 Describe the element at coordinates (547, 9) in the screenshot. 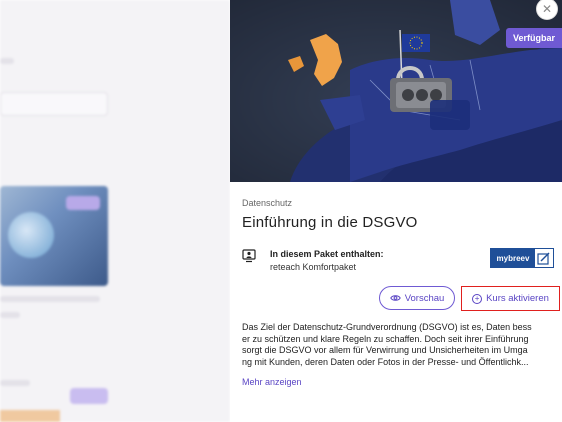

I see `close-icon: ✕` at that location.